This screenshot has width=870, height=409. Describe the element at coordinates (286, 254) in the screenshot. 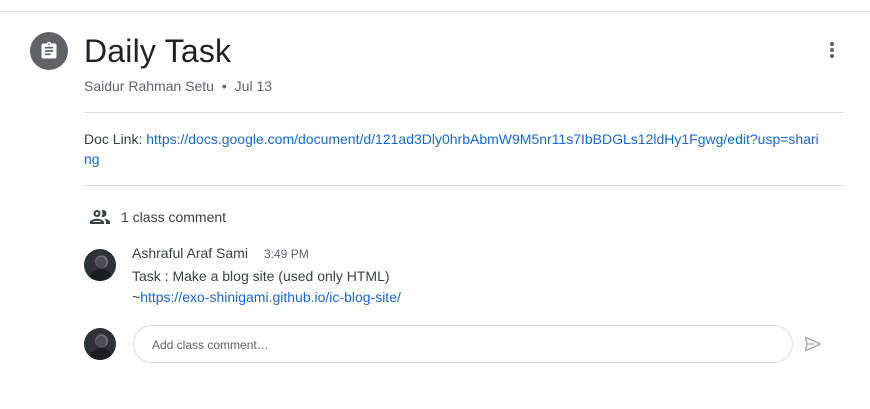

I see `comment-time: 3:49 PM` at that location.